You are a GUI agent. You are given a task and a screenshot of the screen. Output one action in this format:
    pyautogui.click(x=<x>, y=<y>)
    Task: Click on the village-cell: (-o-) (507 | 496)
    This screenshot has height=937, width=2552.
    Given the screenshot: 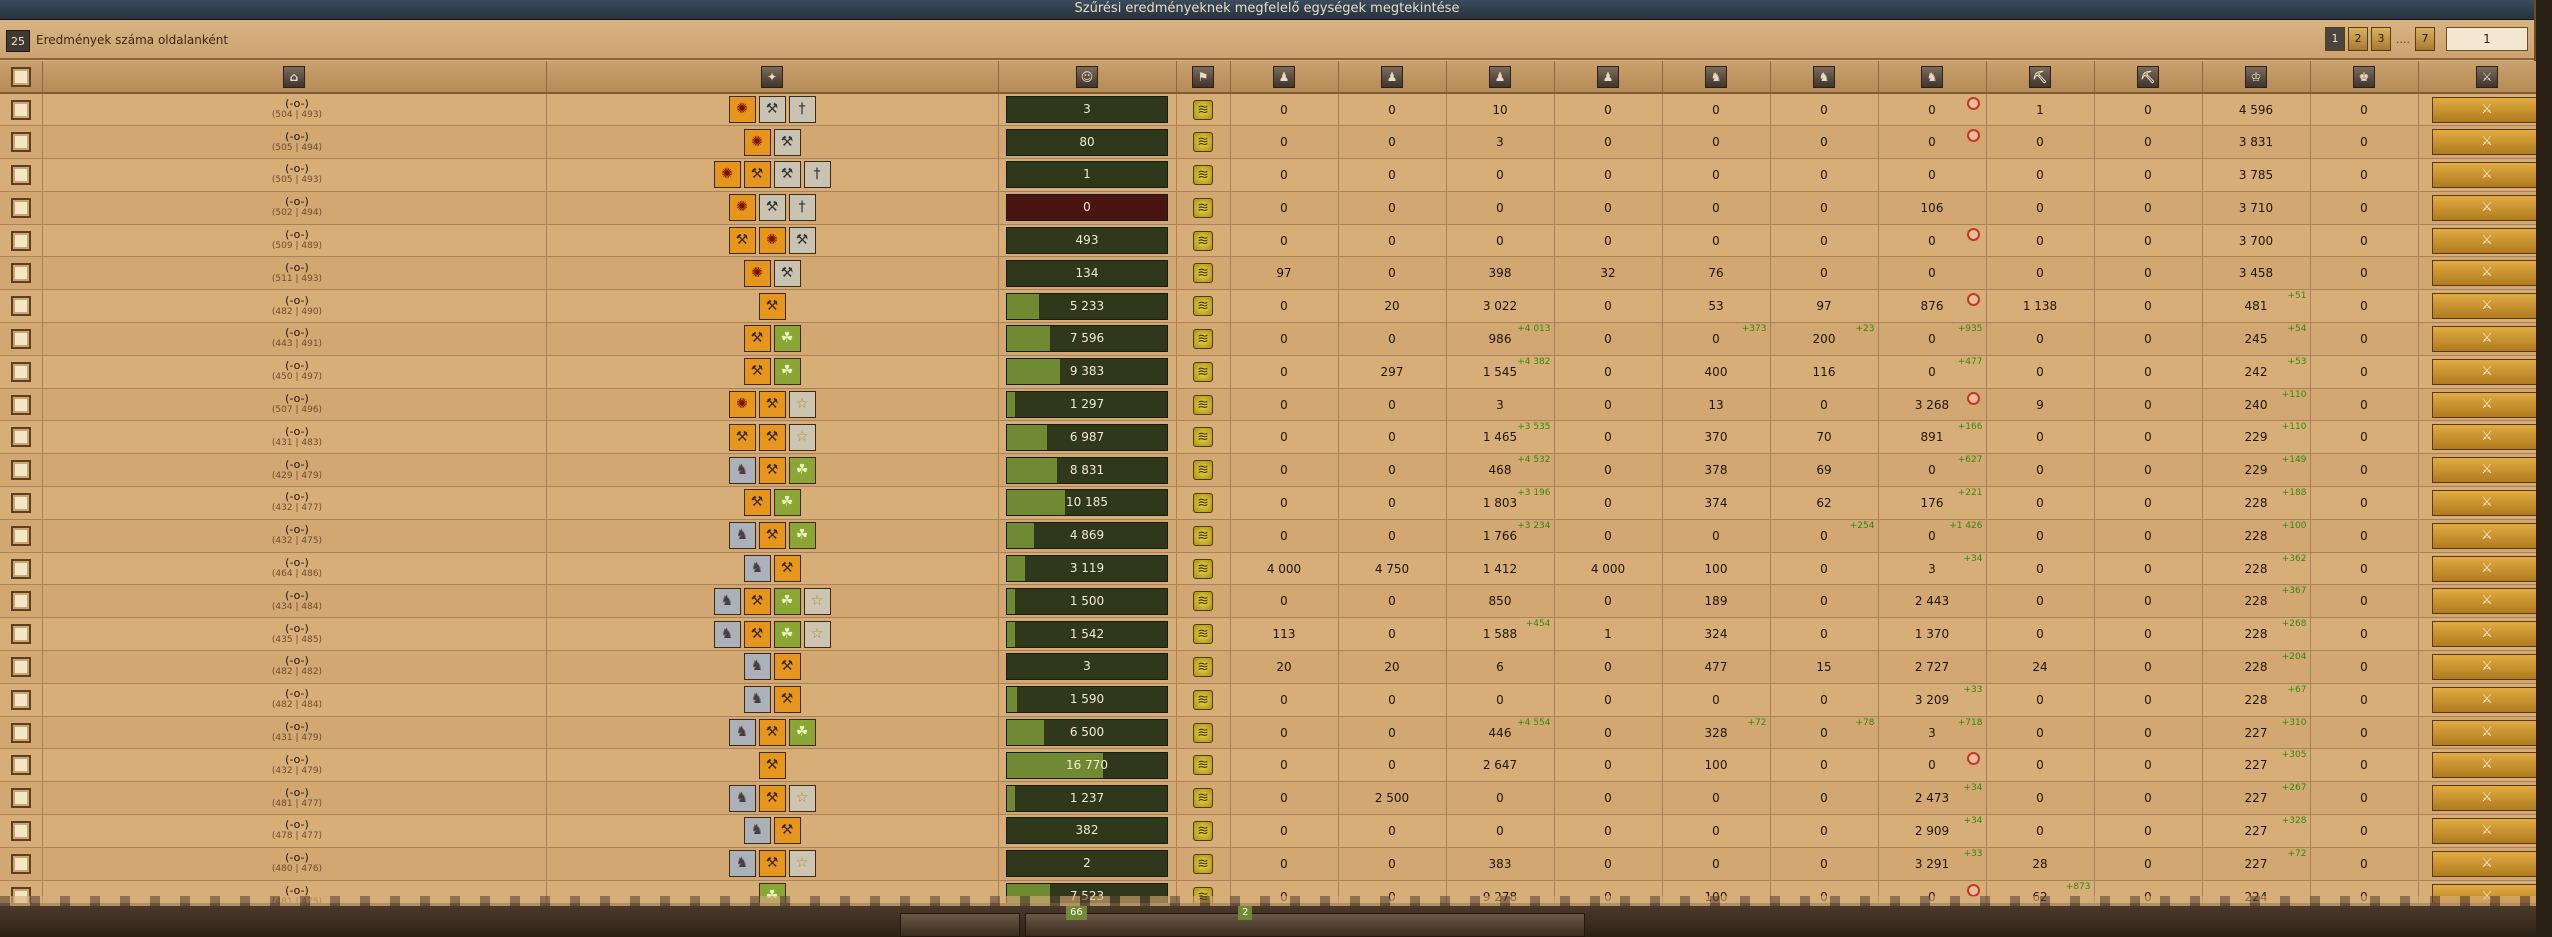 What is the action you would take?
    pyautogui.click(x=294, y=405)
    